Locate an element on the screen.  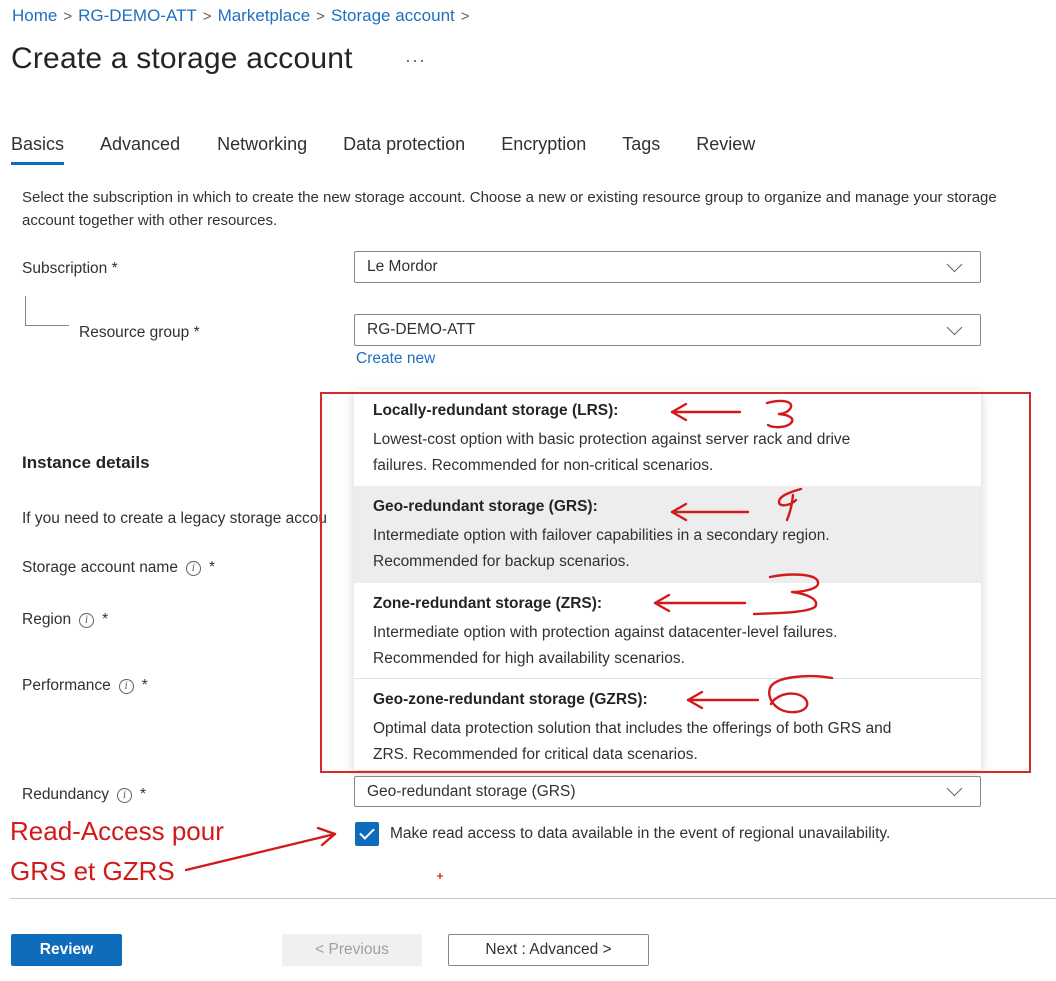
annotation-text: Read-Access pour GRS et GZRS is located at coordinates (117, 851).